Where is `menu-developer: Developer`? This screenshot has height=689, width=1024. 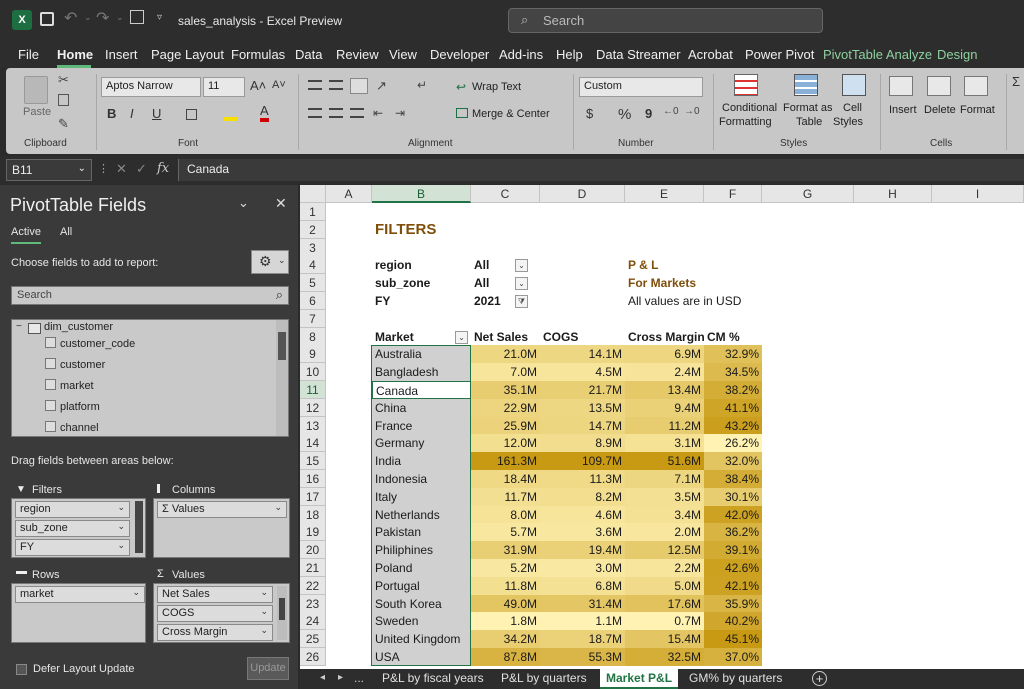
menu-developer: Developer is located at coordinates (459, 54).